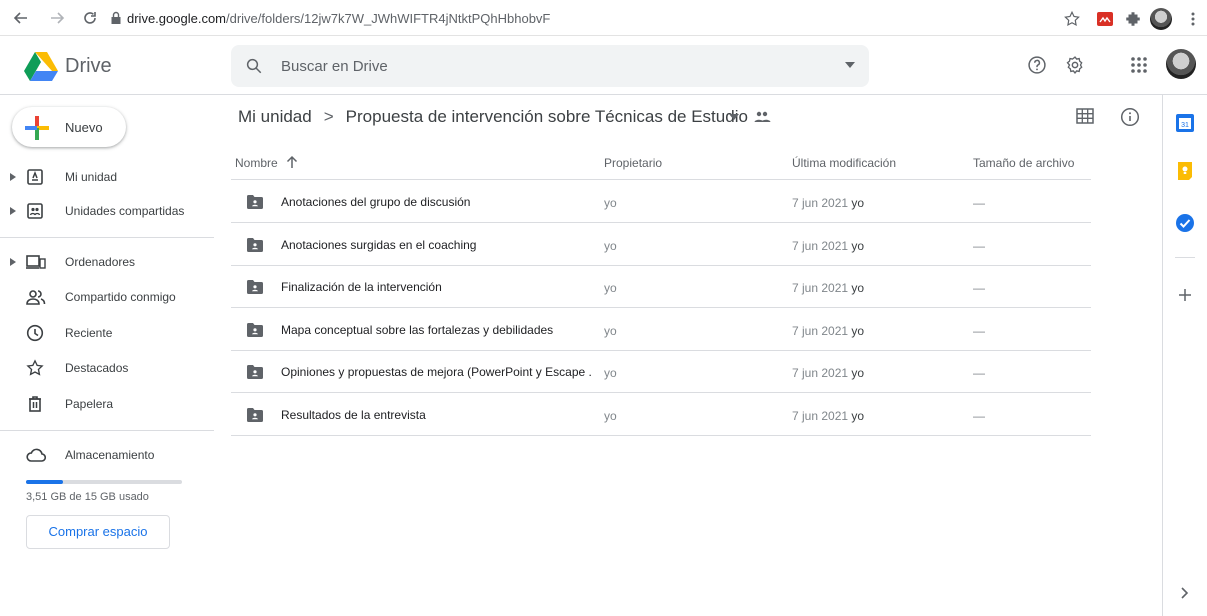  Describe the element at coordinates (107, 333) in the screenshot. I see `sidebar-item-recent: Reciente` at that location.